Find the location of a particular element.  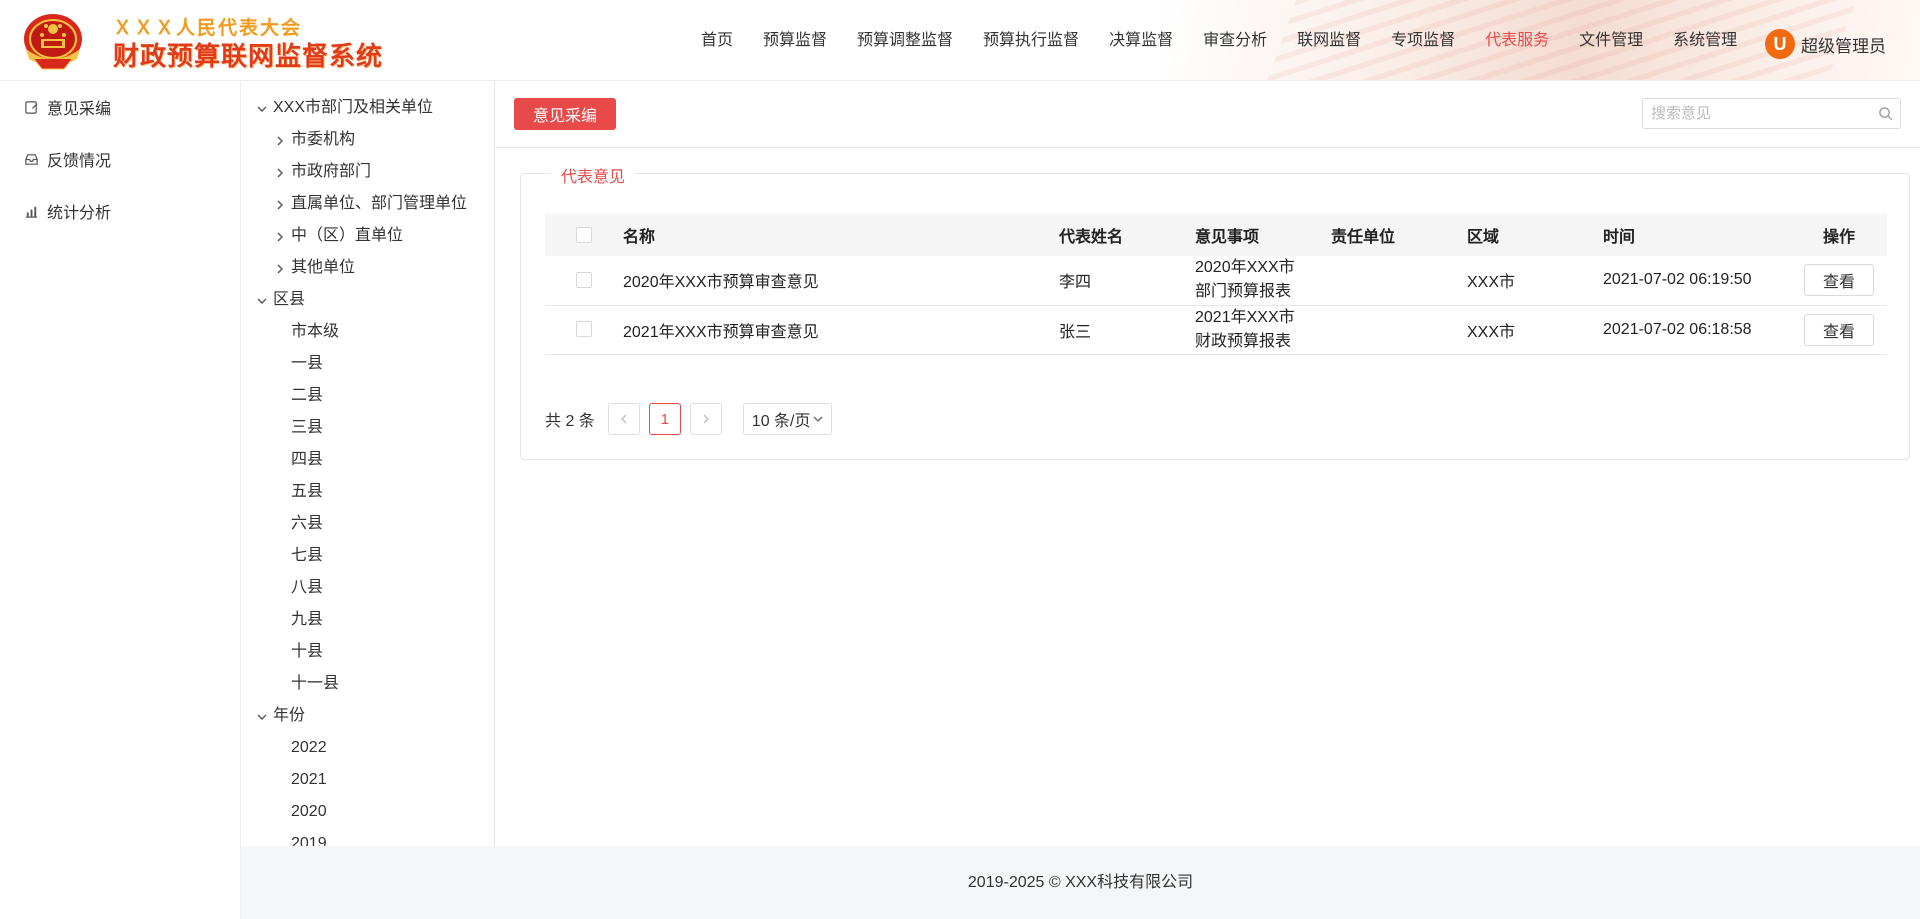

column-header-matter: 意见事项 is located at coordinates (1263, 235).